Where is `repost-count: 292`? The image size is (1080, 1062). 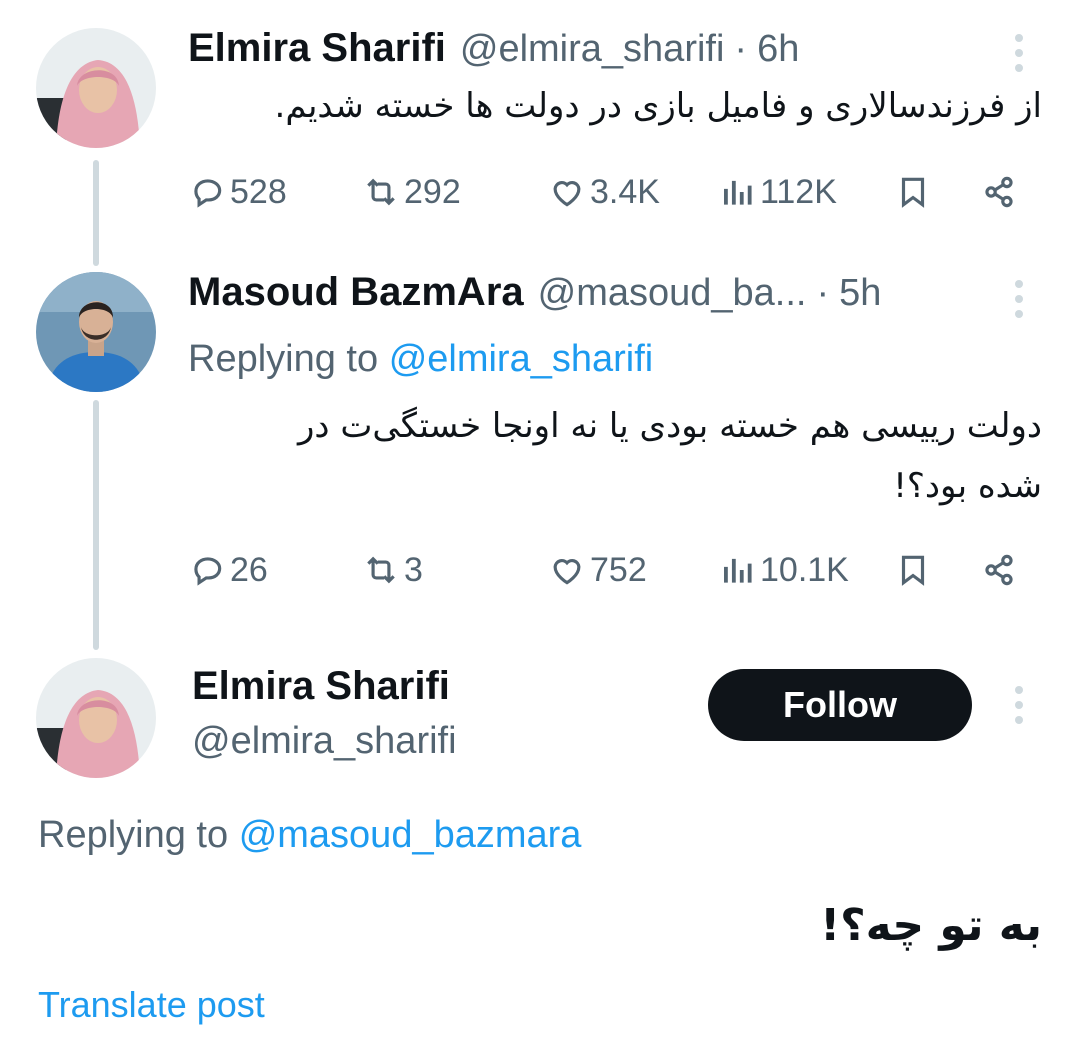 repost-count: 292 is located at coordinates (432, 191).